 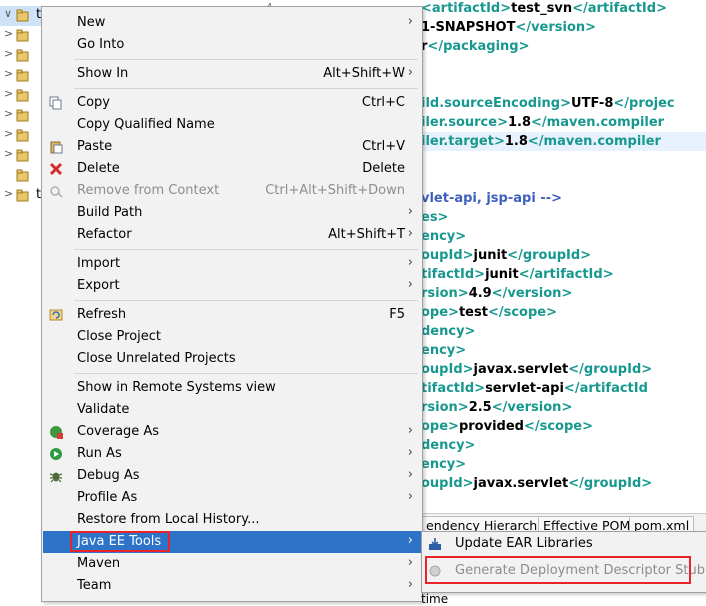 I want to click on code-token: </artifactId>, so click(x=619, y=8).